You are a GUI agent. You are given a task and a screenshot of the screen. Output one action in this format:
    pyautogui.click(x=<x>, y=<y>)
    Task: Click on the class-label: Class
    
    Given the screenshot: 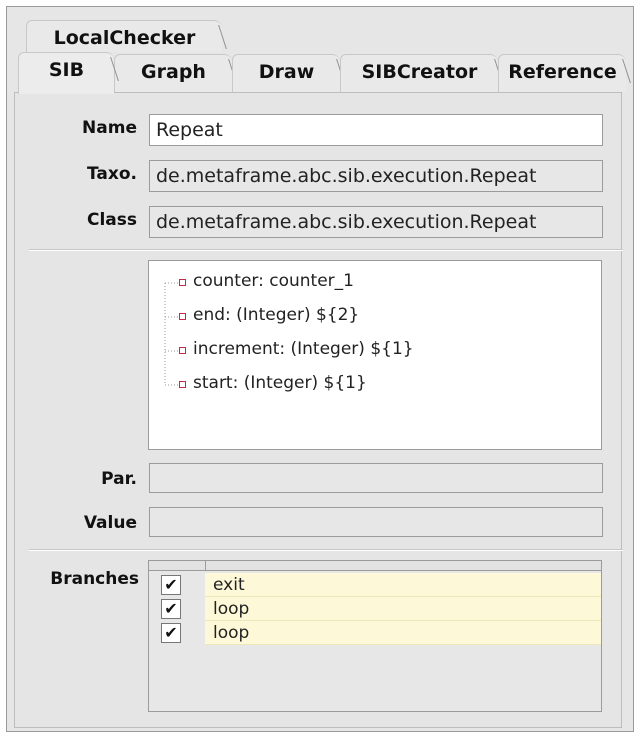 What is the action you would take?
    pyautogui.click(x=111, y=220)
    